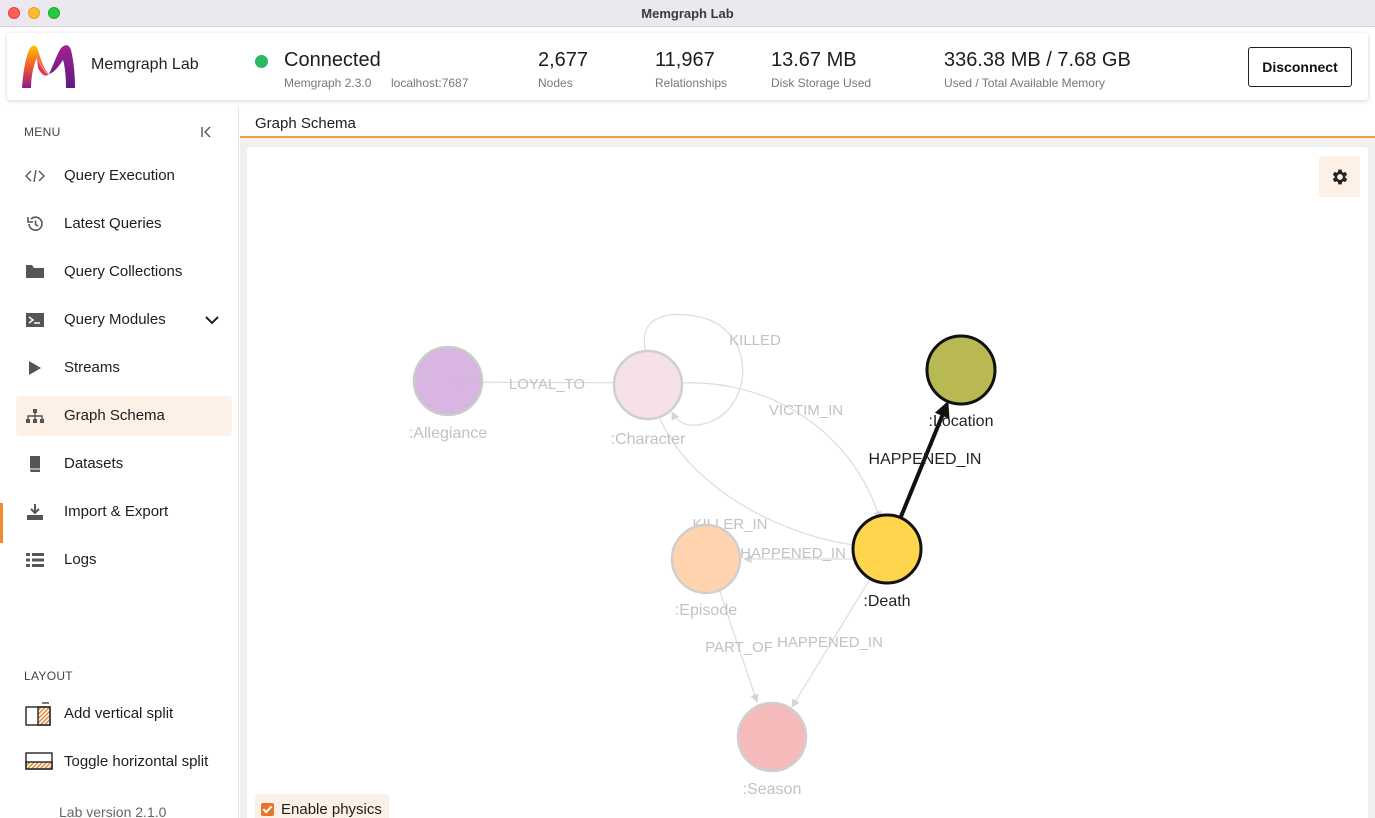 The width and height of the screenshot is (1375, 818). I want to click on tab-bar: Graph Schema, so click(807, 122).